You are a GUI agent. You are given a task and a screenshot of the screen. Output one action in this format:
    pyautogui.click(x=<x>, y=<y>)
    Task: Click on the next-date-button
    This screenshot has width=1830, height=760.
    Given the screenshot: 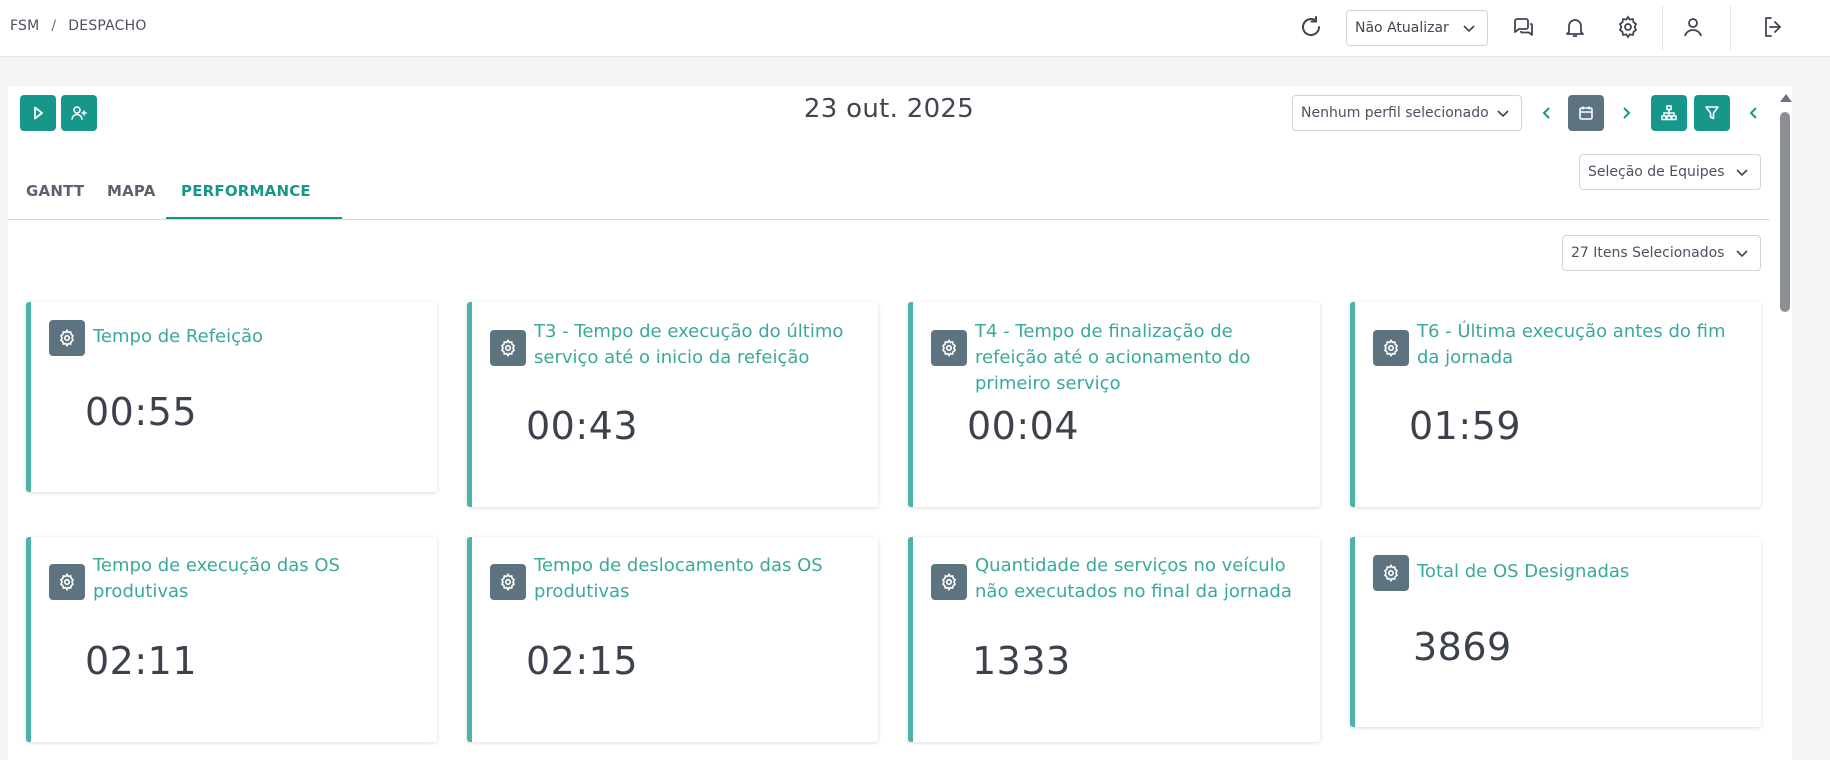 What is the action you would take?
    pyautogui.click(x=1626, y=113)
    